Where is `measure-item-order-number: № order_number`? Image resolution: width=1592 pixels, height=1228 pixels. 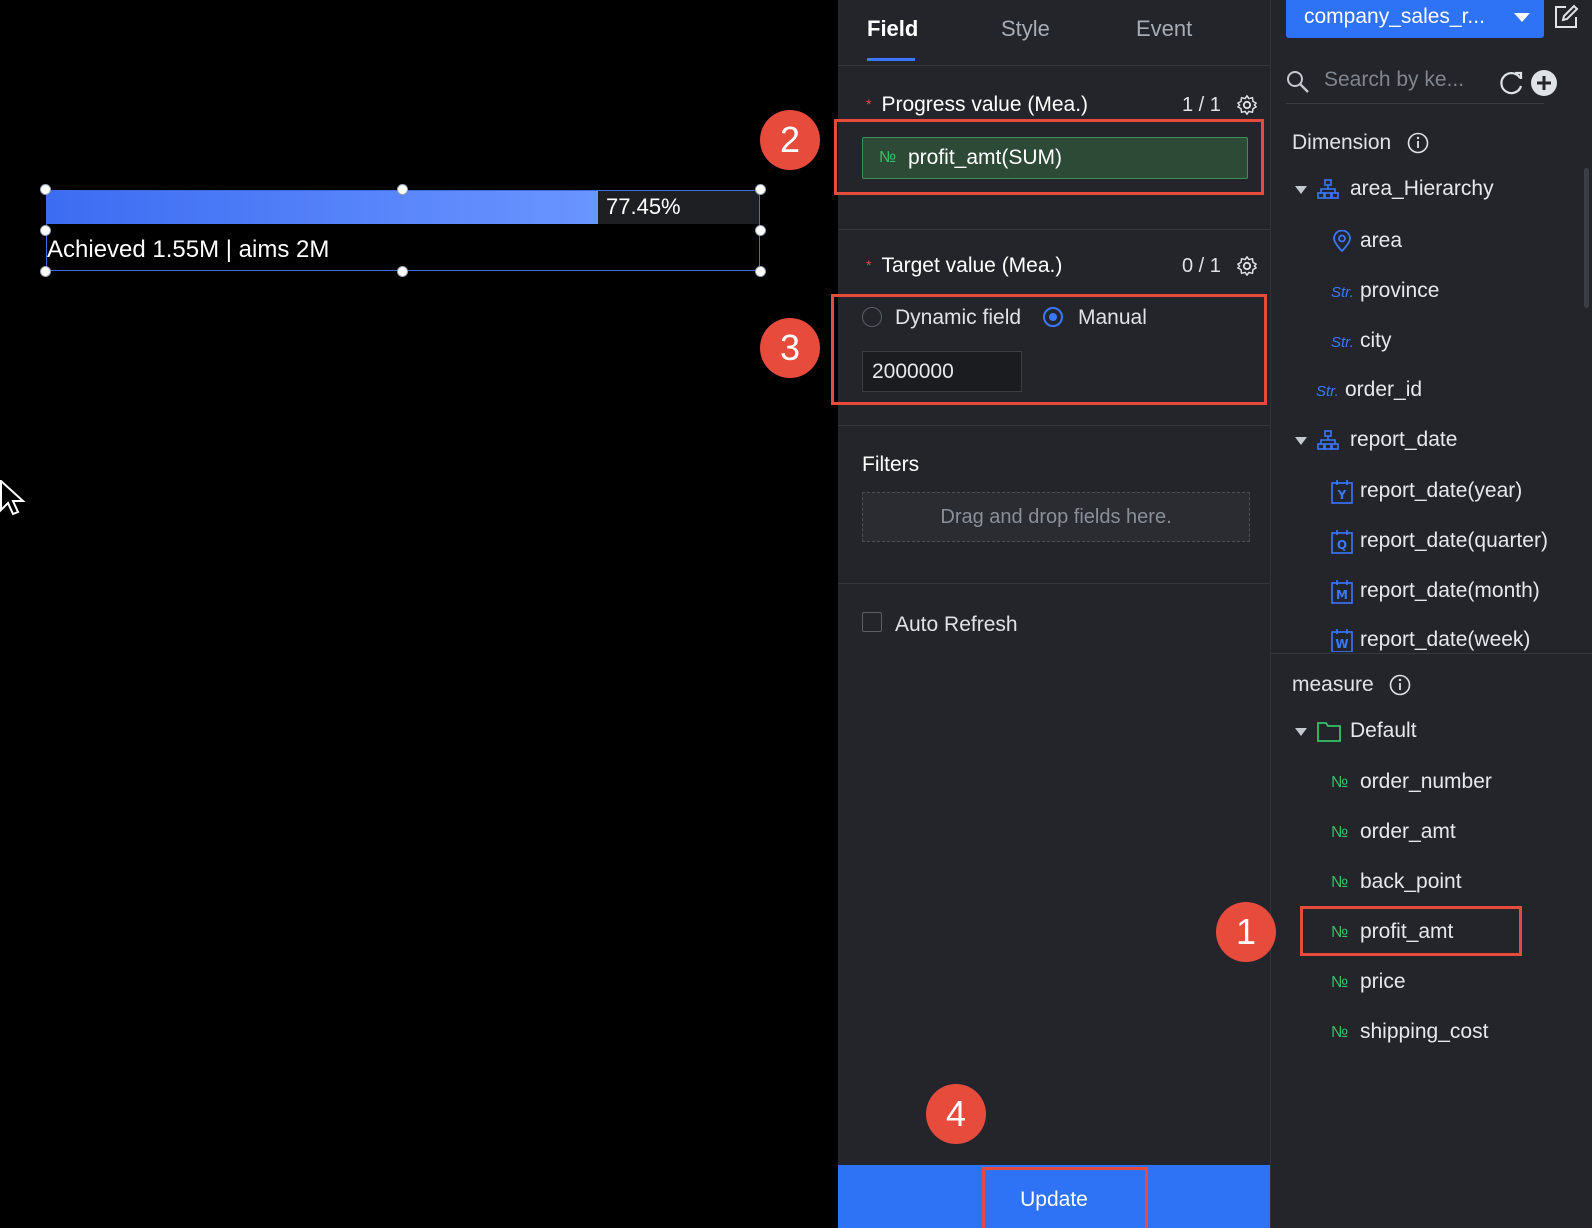
measure-item-order-number: № order_number is located at coordinates (1456, 783).